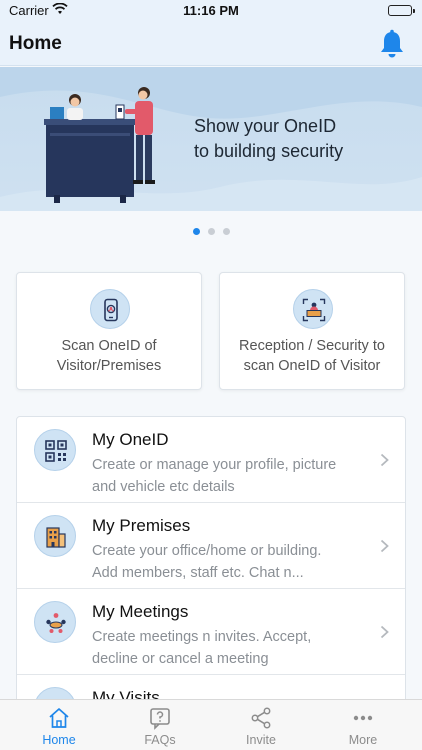 The height and width of the screenshot is (750, 422). Describe the element at coordinates (109, 356) in the screenshot. I see `scan-oneid-label: Scan OneID of Visitor/Premises` at that location.